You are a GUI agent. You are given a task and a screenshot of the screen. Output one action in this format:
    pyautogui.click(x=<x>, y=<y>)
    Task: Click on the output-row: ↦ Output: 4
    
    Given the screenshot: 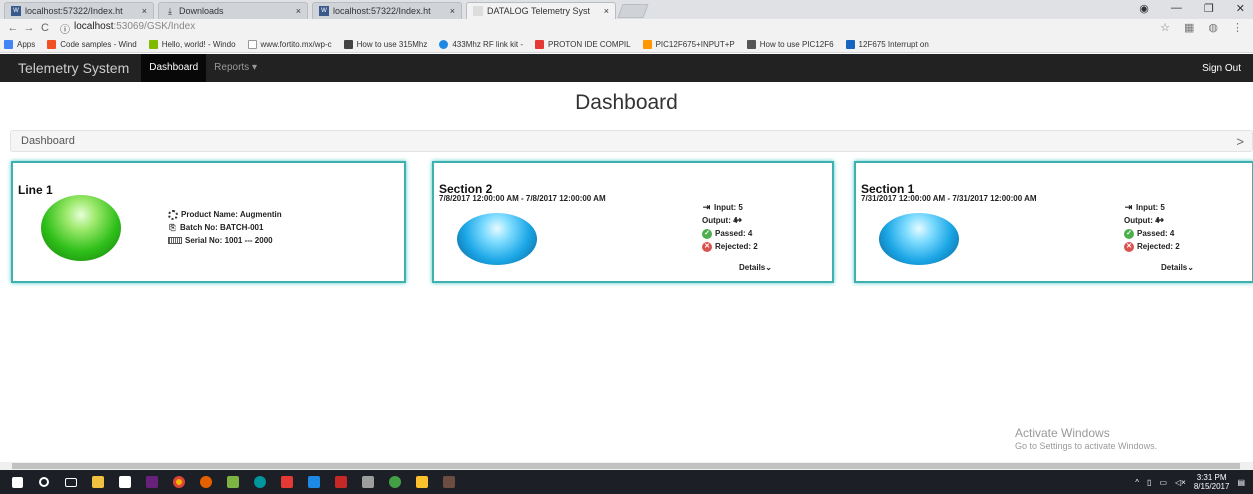 What is the action you would take?
    pyautogui.click(x=1152, y=220)
    